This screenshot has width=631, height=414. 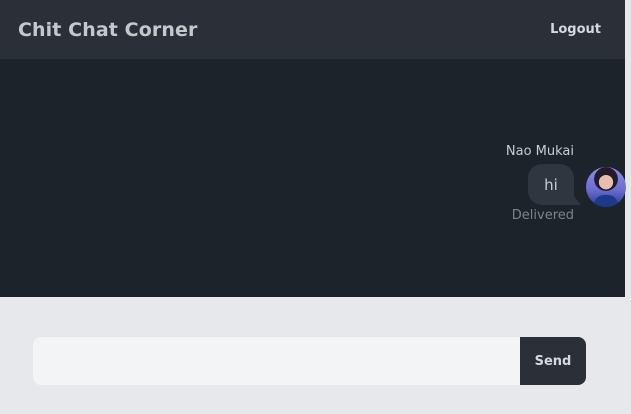 I want to click on avatar-body, so click(x=606, y=201).